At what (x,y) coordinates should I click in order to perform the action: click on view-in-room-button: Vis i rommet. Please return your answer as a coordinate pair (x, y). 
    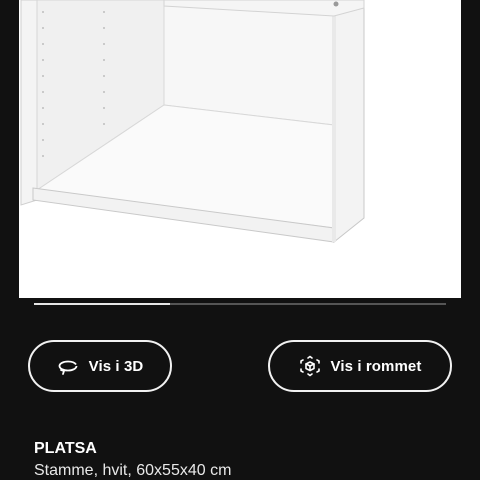
    Looking at the image, I should click on (360, 366).